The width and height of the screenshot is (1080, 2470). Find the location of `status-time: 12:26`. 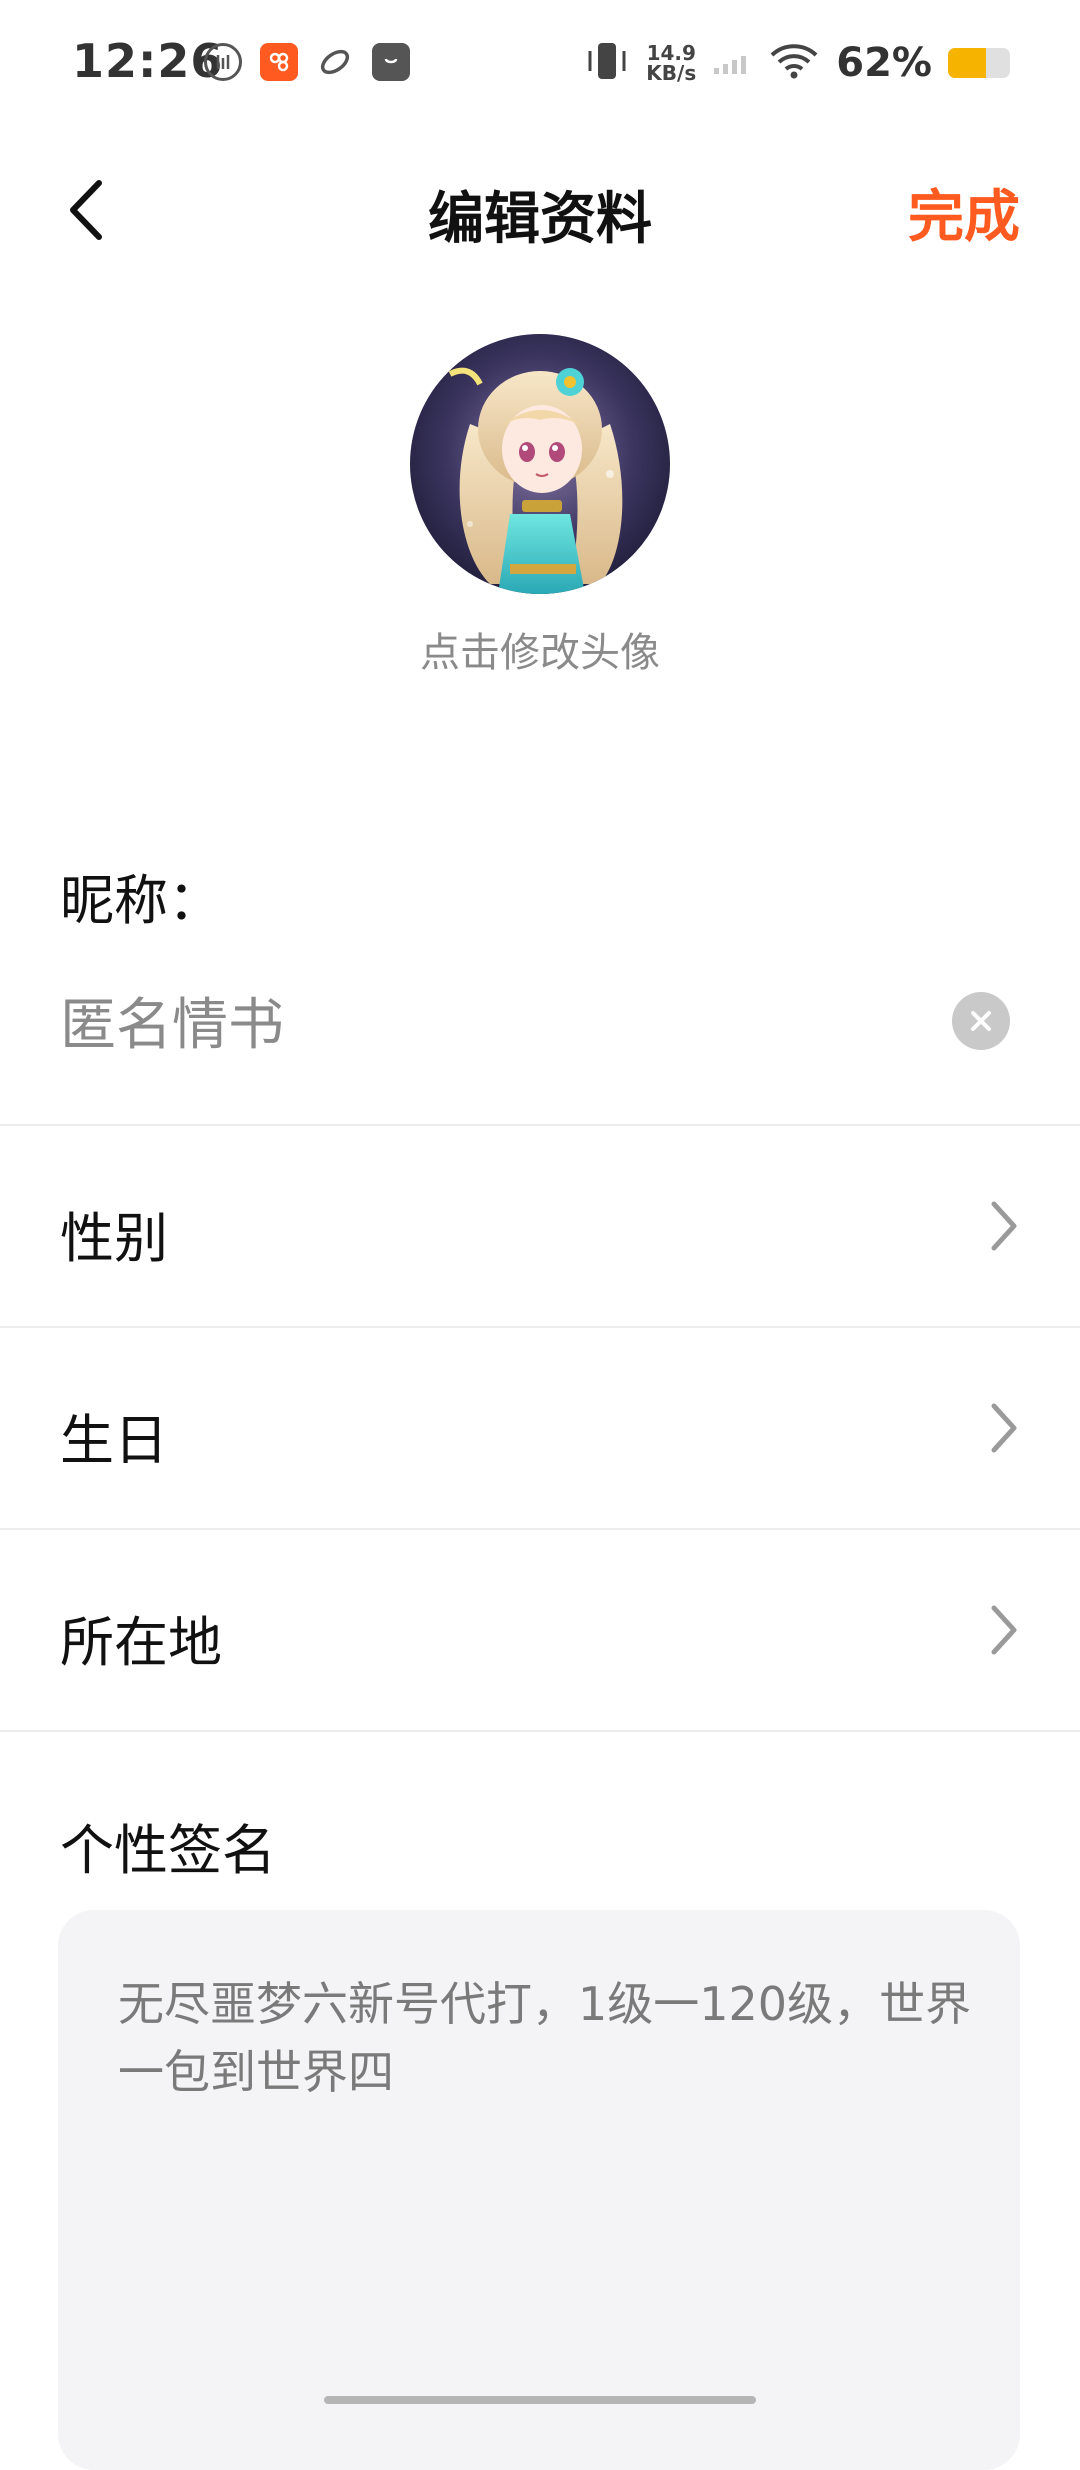

status-time: 12:26 is located at coordinates (148, 61).